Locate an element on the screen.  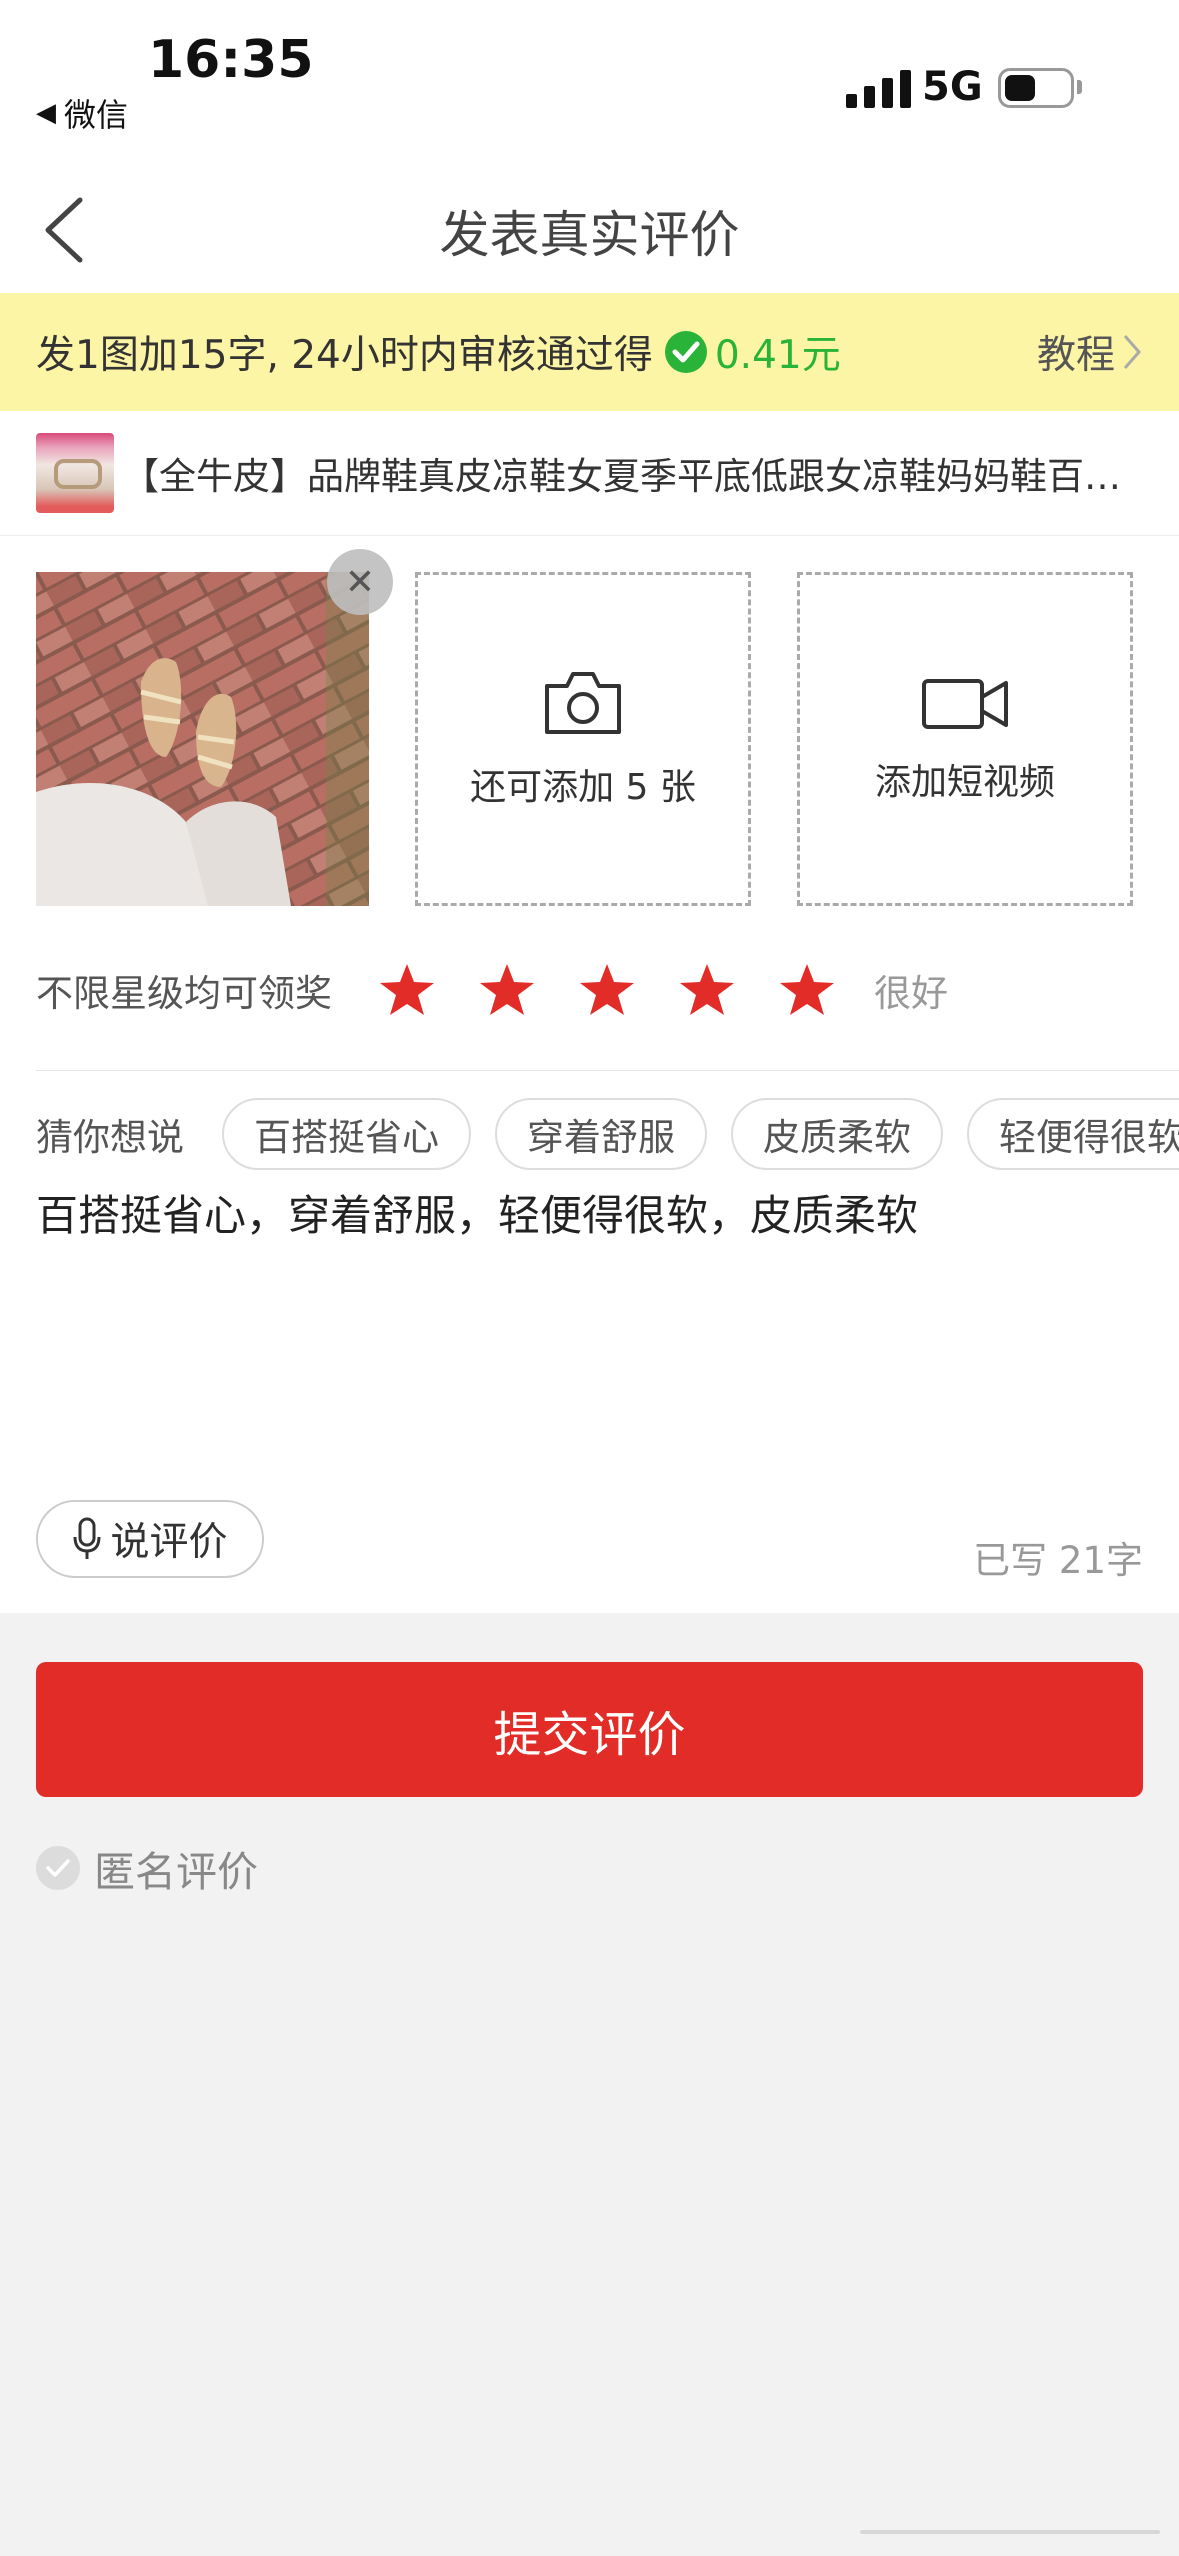
network-label: 5G is located at coordinates (952, 87).